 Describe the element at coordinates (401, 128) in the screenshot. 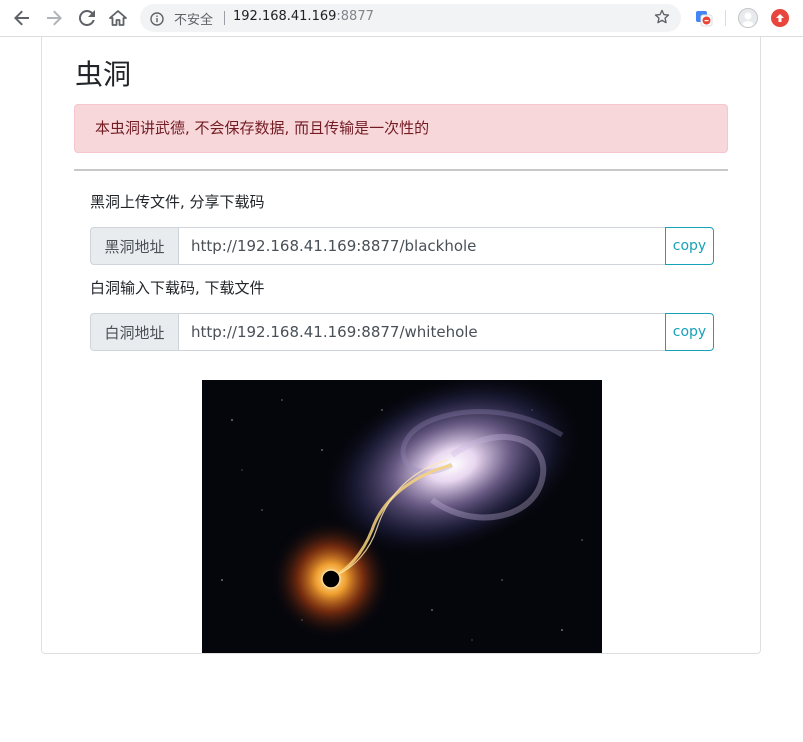

I see `alert-danger: 本虫洞讲武德, 不会保存数据, 而且传输是一次性的` at that location.